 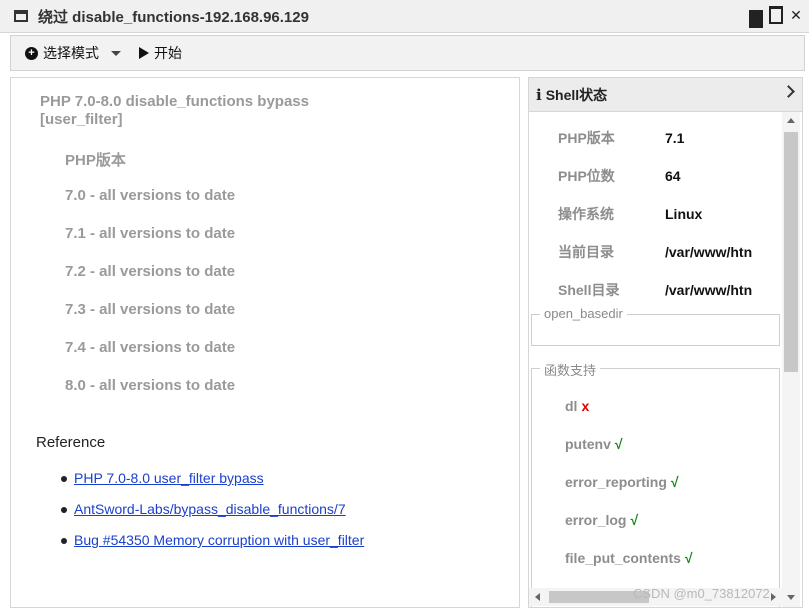 I want to click on function-name: putenv, so click(x=588, y=444).